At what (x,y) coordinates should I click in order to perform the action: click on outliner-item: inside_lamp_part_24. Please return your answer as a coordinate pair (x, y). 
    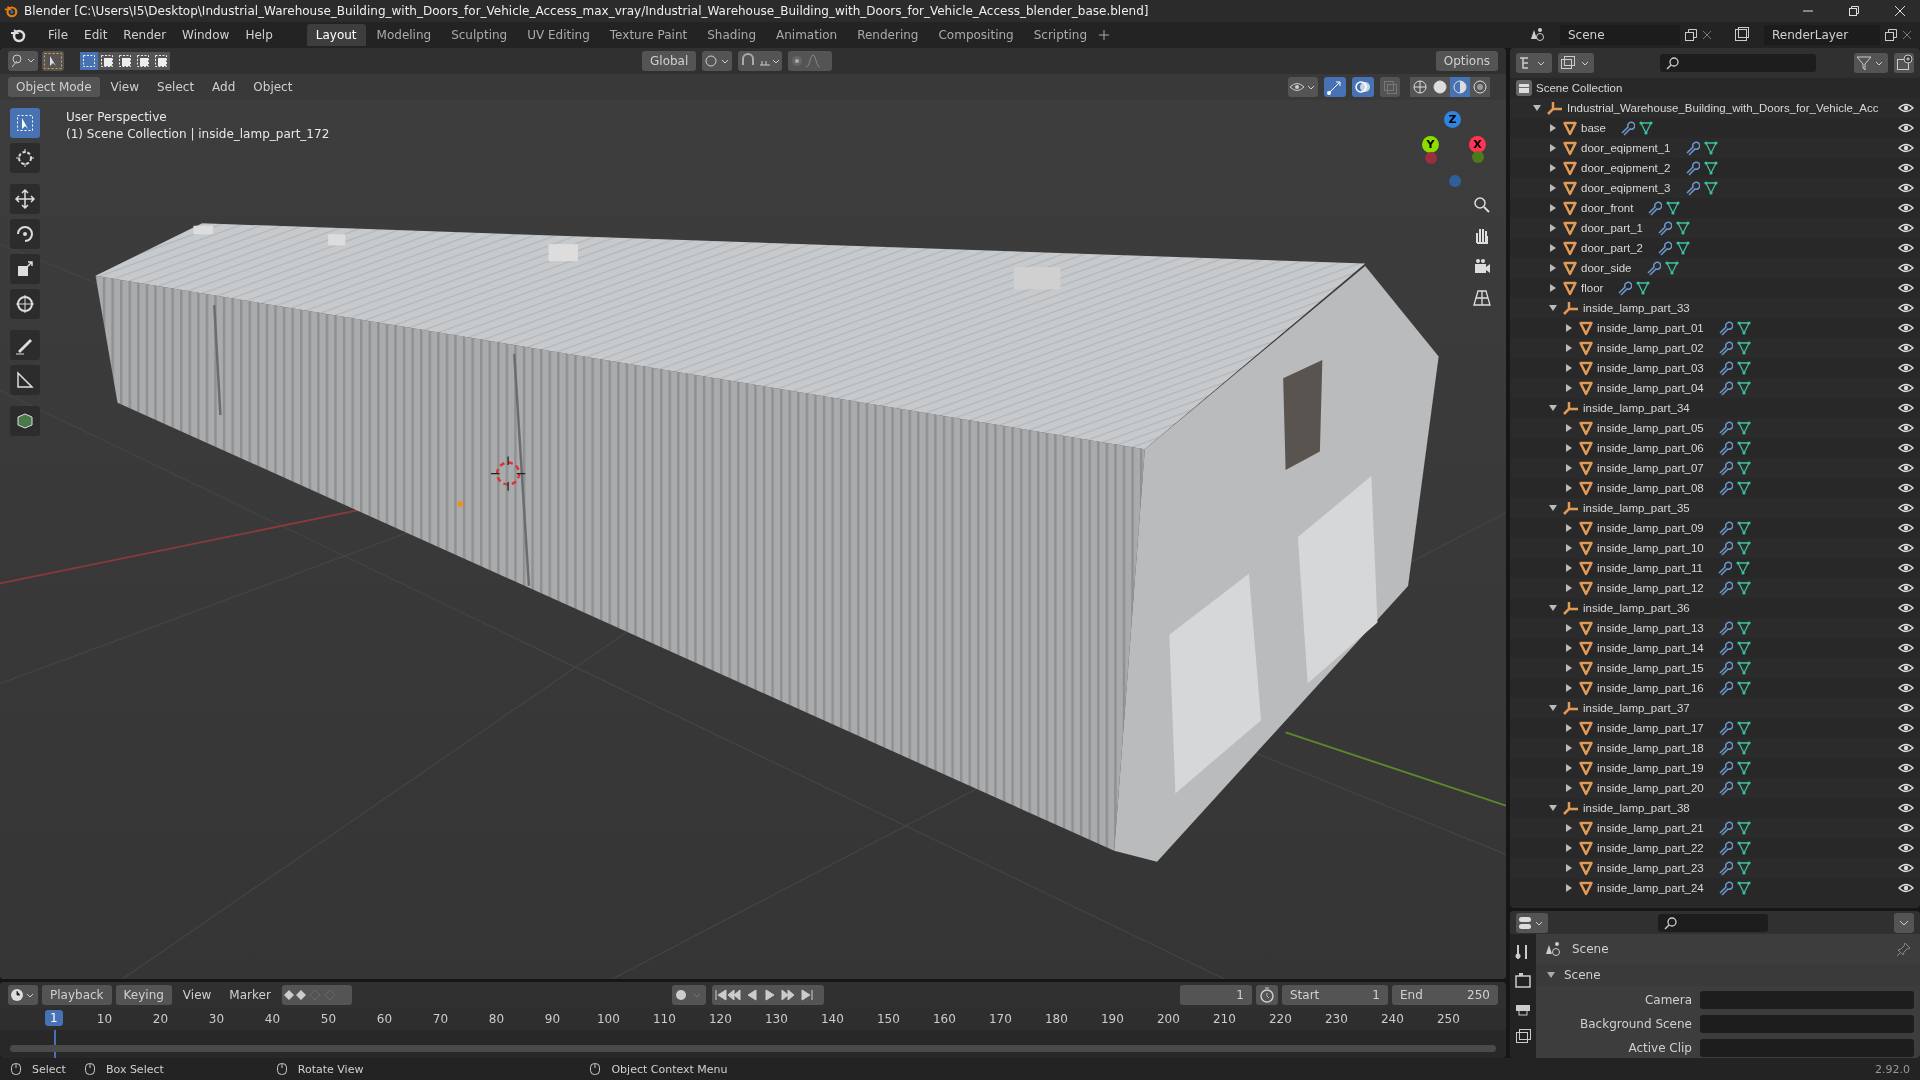
    Looking at the image, I should click on (1650, 888).